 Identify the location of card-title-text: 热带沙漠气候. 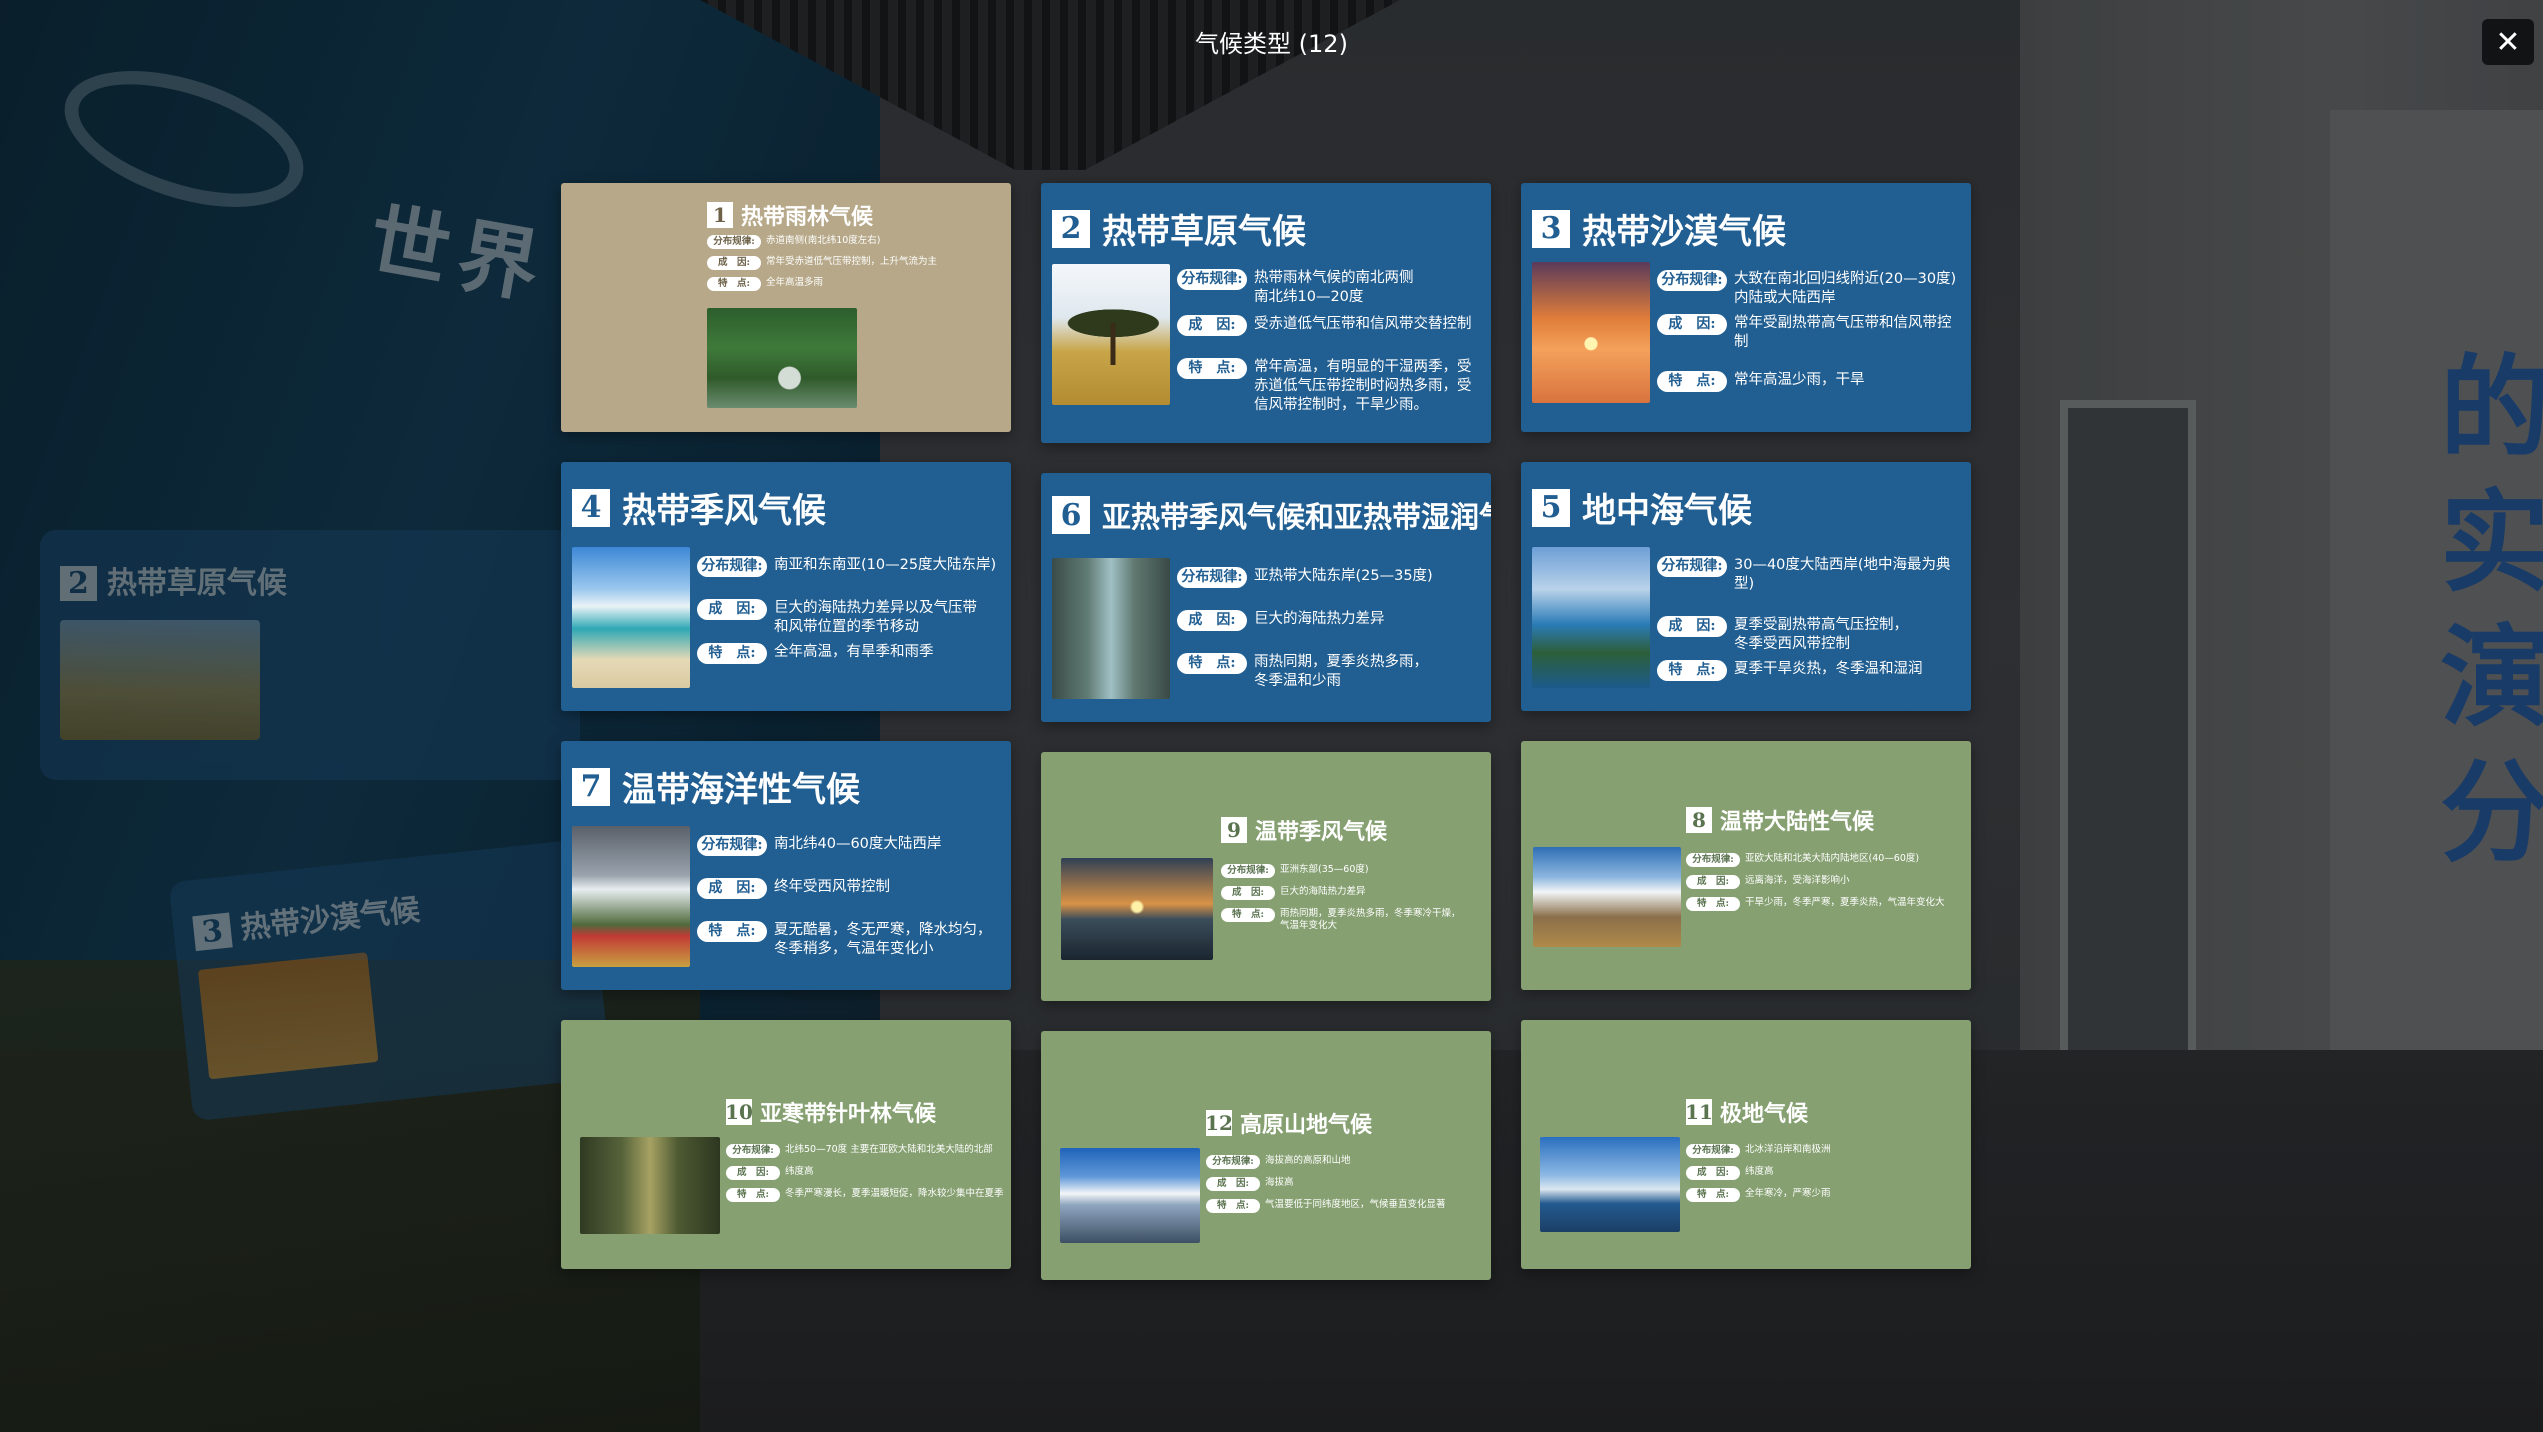
(1684, 232).